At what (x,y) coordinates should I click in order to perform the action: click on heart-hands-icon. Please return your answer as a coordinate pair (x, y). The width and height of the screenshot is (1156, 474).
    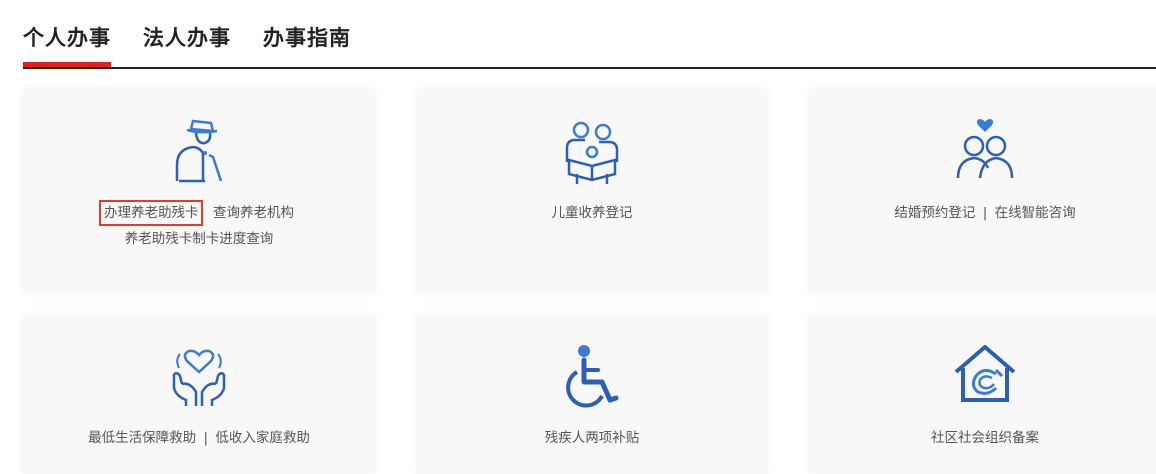
    Looking at the image, I should click on (199, 377).